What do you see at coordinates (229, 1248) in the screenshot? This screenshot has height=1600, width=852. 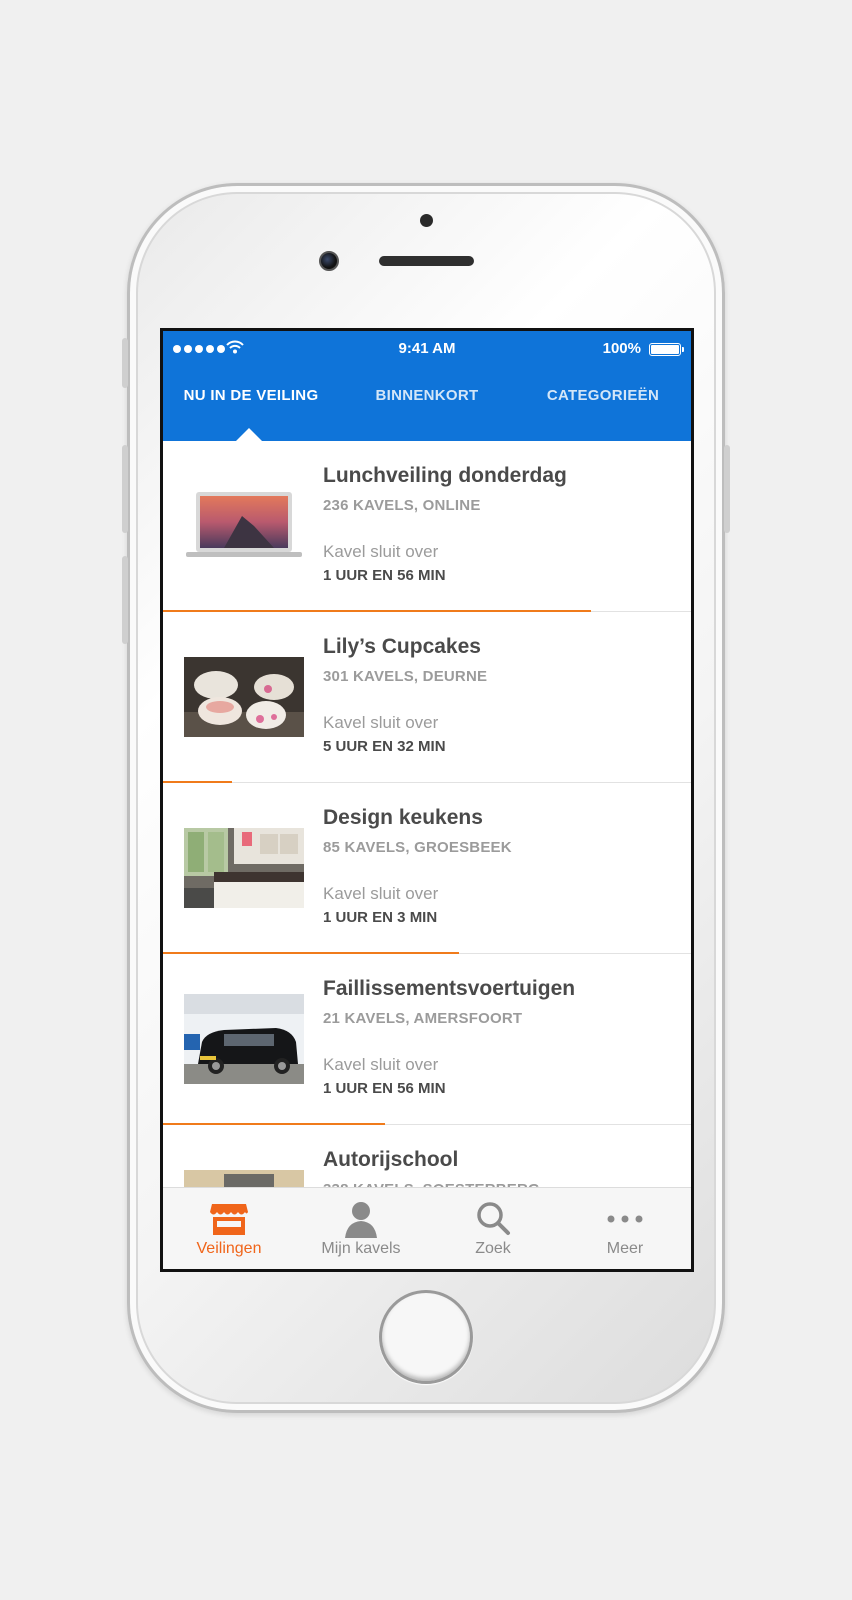 I see `tab-label: Veilingen` at bounding box center [229, 1248].